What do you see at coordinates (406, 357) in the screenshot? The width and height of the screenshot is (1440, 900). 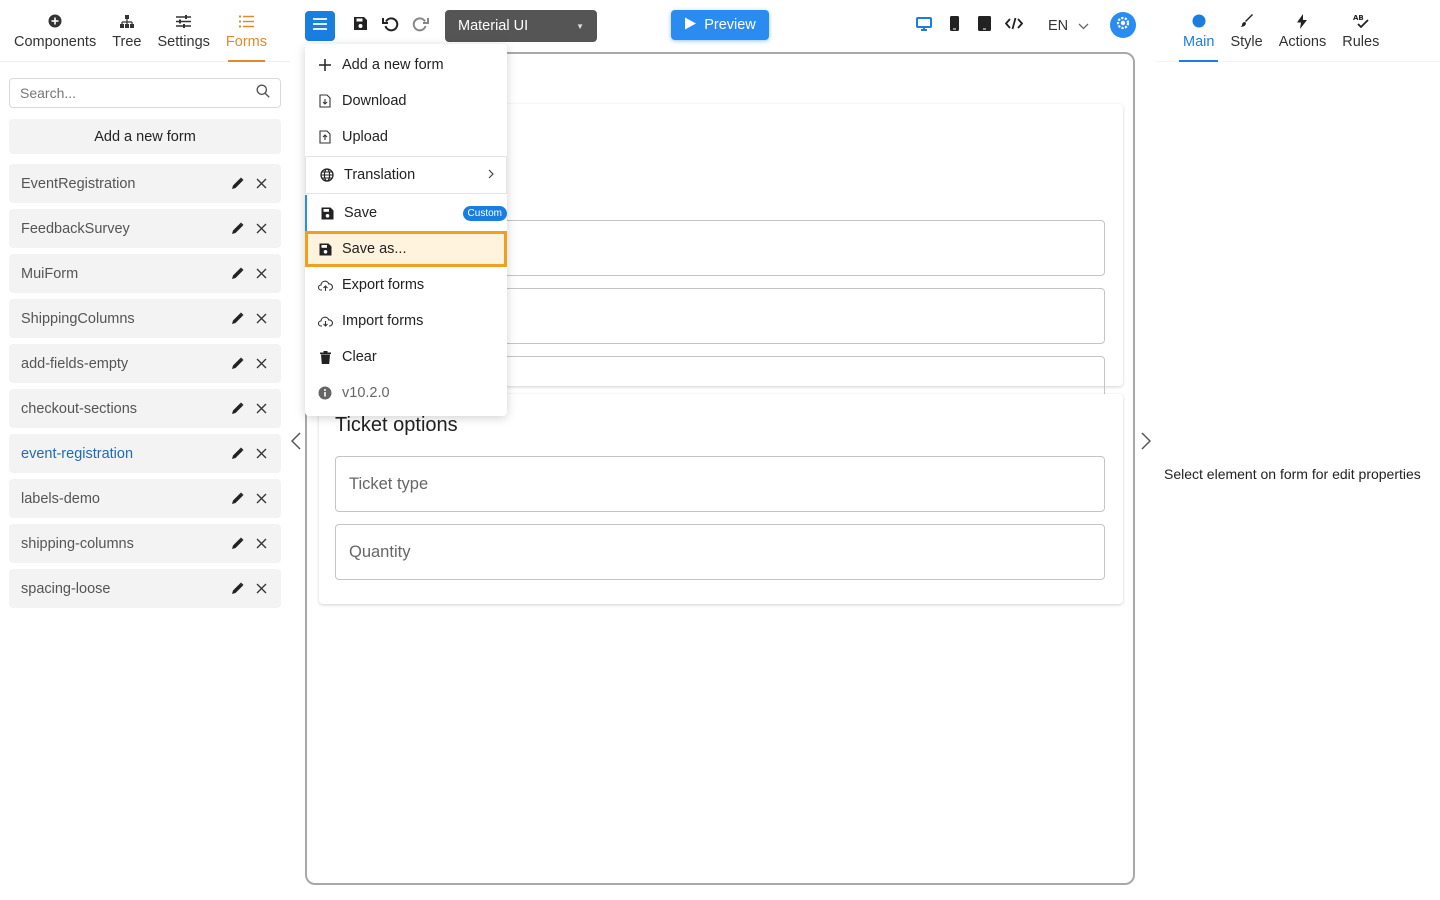 I see `menu-item-clear: Clear` at bounding box center [406, 357].